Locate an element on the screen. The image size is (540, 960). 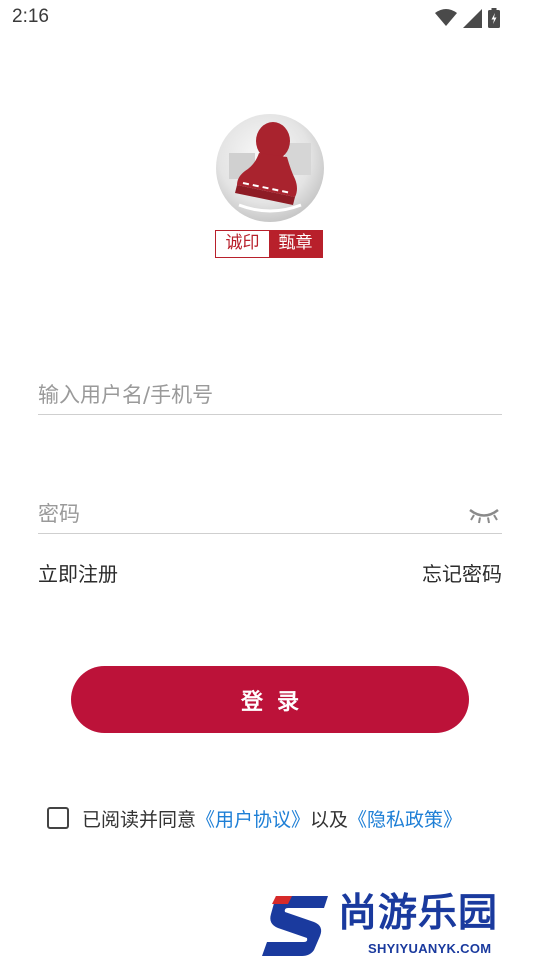
watermark-s-logo-icon is located at coordinates (295, 926).